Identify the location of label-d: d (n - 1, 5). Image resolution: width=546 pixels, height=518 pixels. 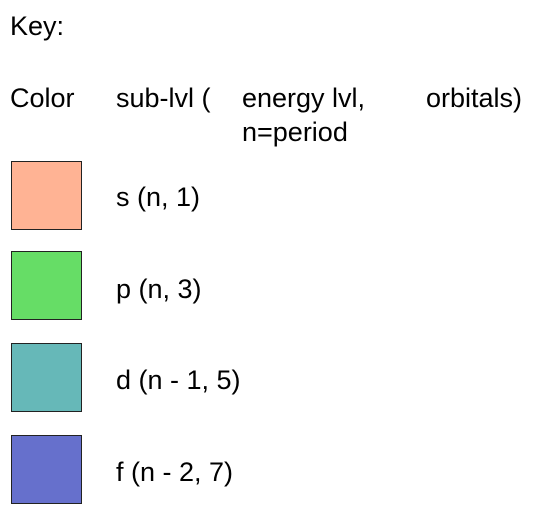
(178, 380).